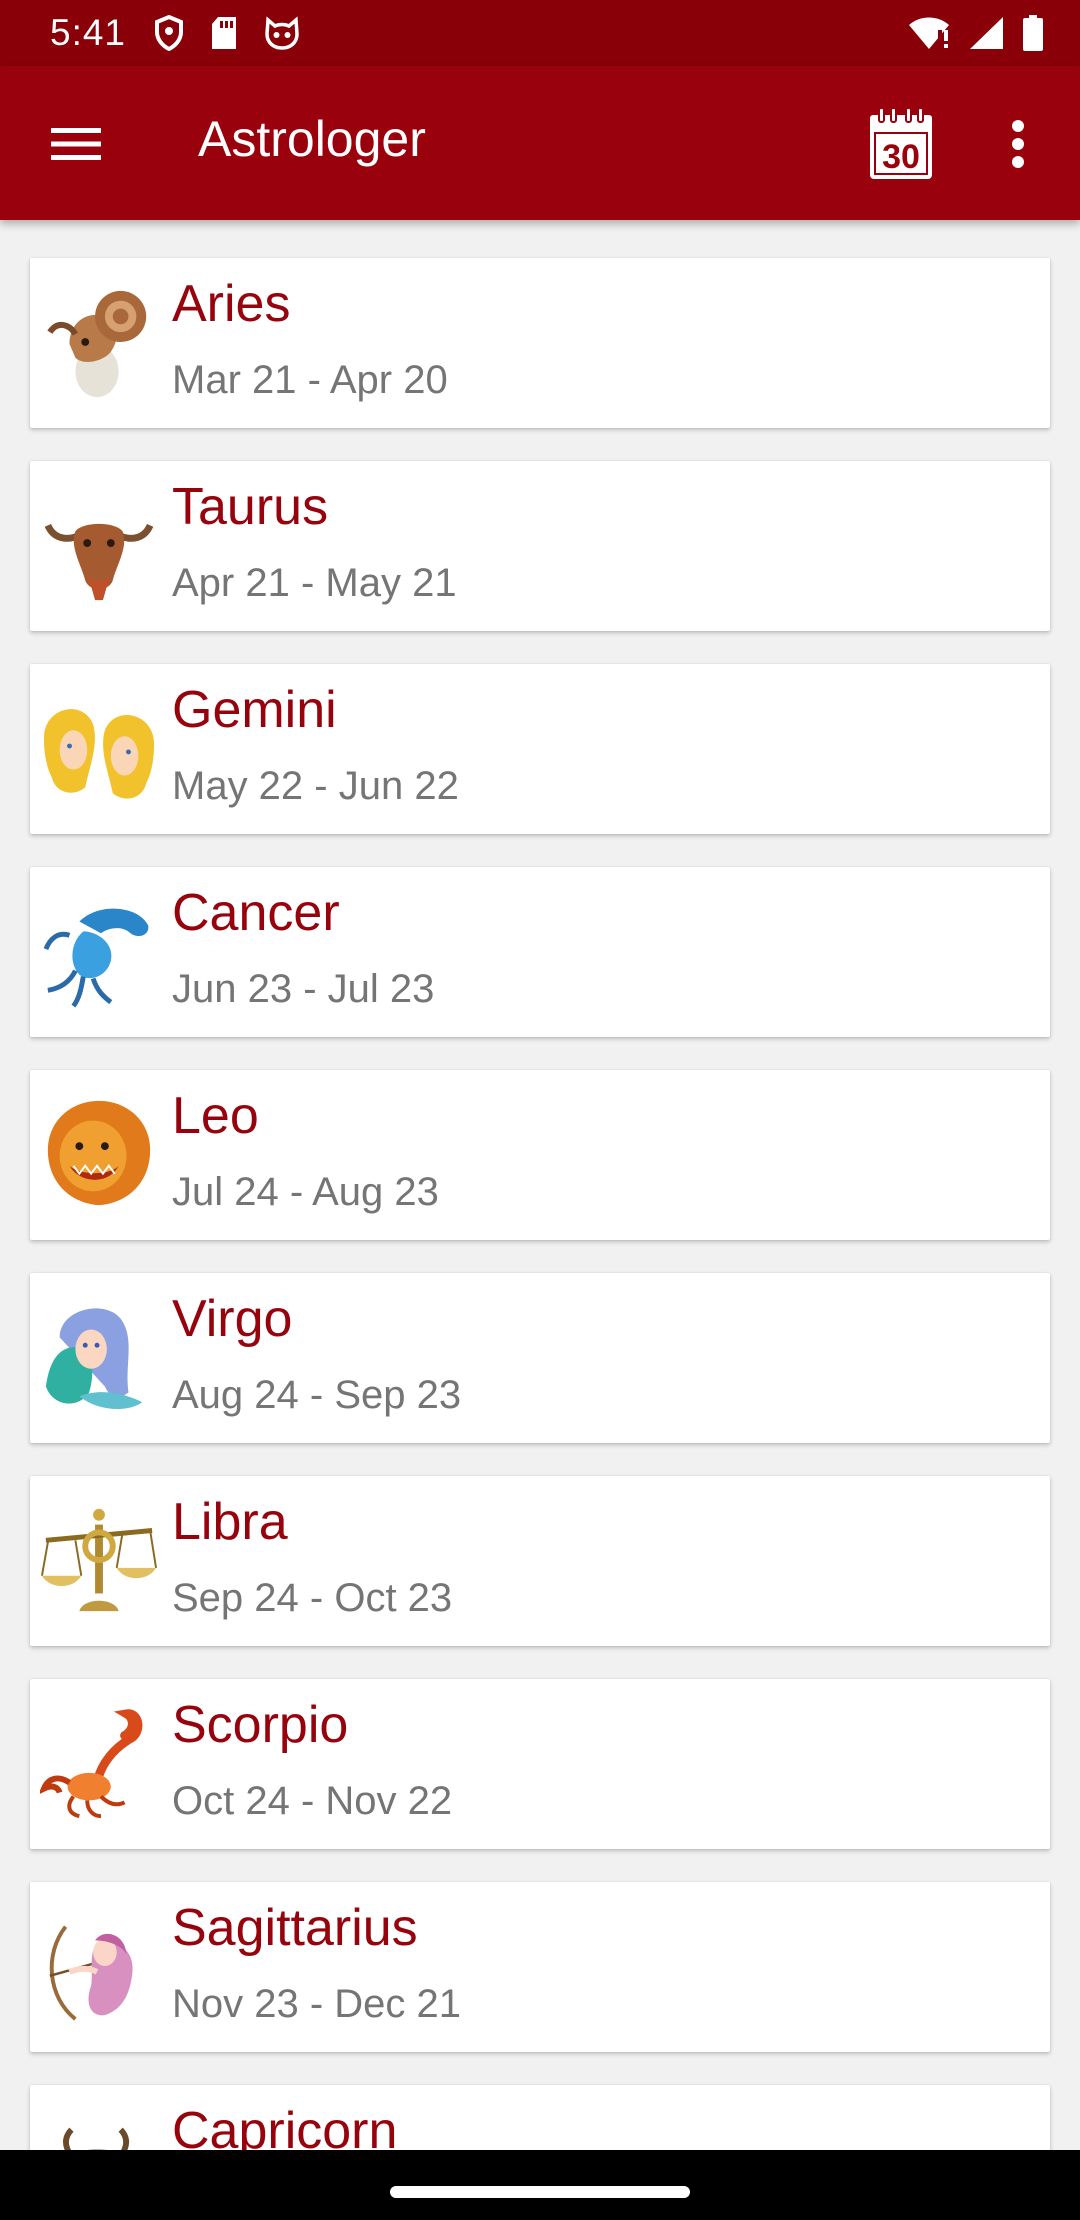 Image resolution: width=1080 pixels, height=2220 pixels. What do you see at coordinates (99, 1153) in the screenshot?
I see `leo-lion-icon` at bounding box center [99, 1153].